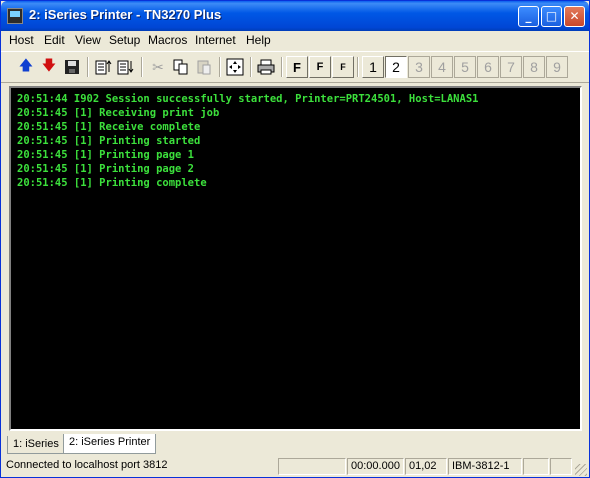 Image resolution: width=590 pixels, height=478 pixels. I want to click on tab-session-1: 1: iSeries, so click(36, 445).